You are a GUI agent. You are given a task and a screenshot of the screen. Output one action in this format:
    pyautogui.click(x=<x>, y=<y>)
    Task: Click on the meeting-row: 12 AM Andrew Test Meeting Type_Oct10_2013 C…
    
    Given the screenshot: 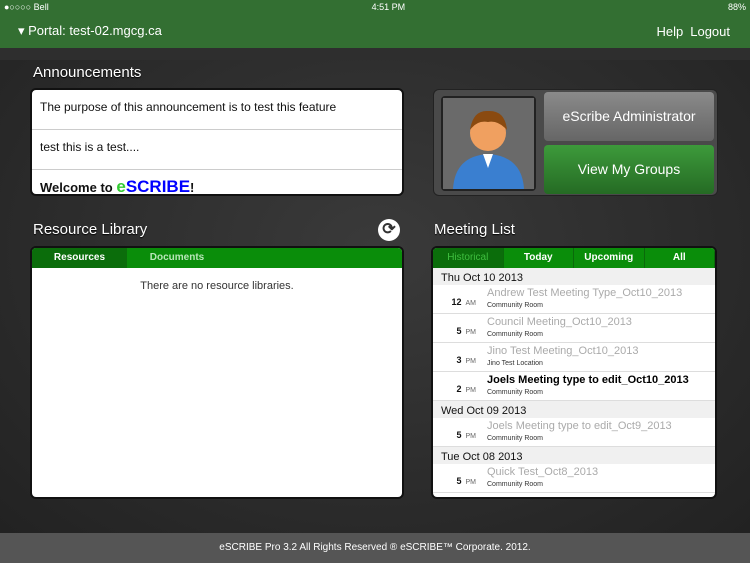 What is the action you would take?
    pyautogui.click(x=574, y=299)
    